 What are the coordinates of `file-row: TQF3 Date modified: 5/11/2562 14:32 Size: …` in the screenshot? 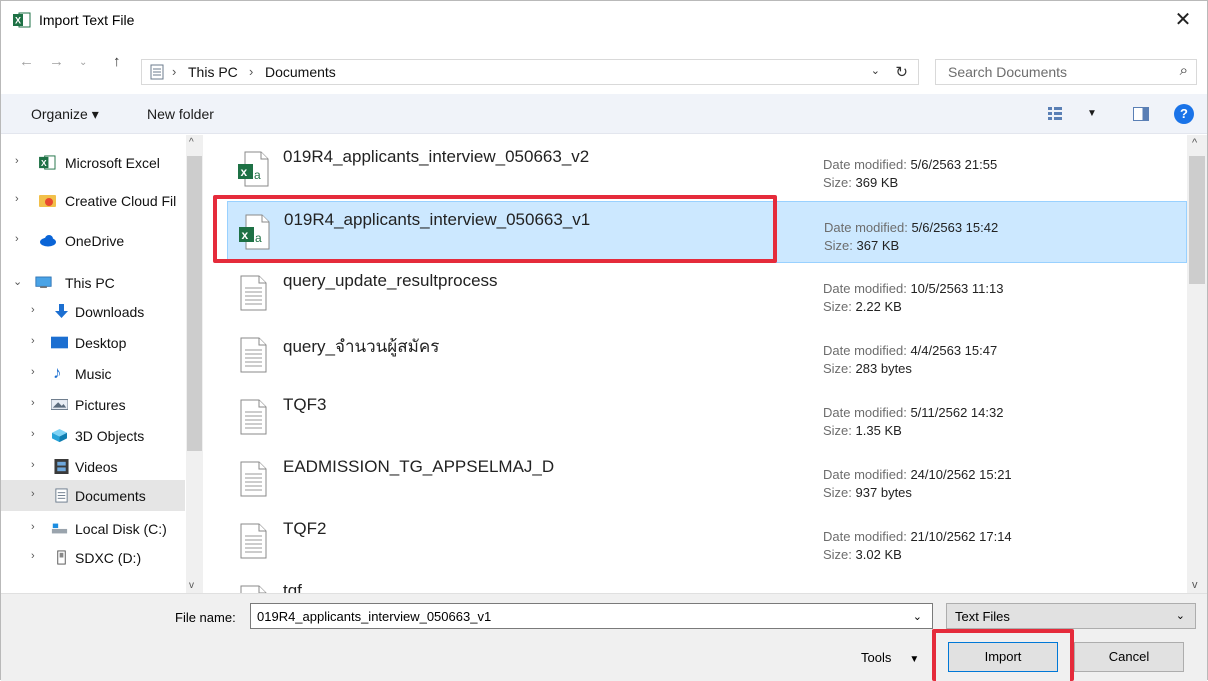 It's located at (707, 418).